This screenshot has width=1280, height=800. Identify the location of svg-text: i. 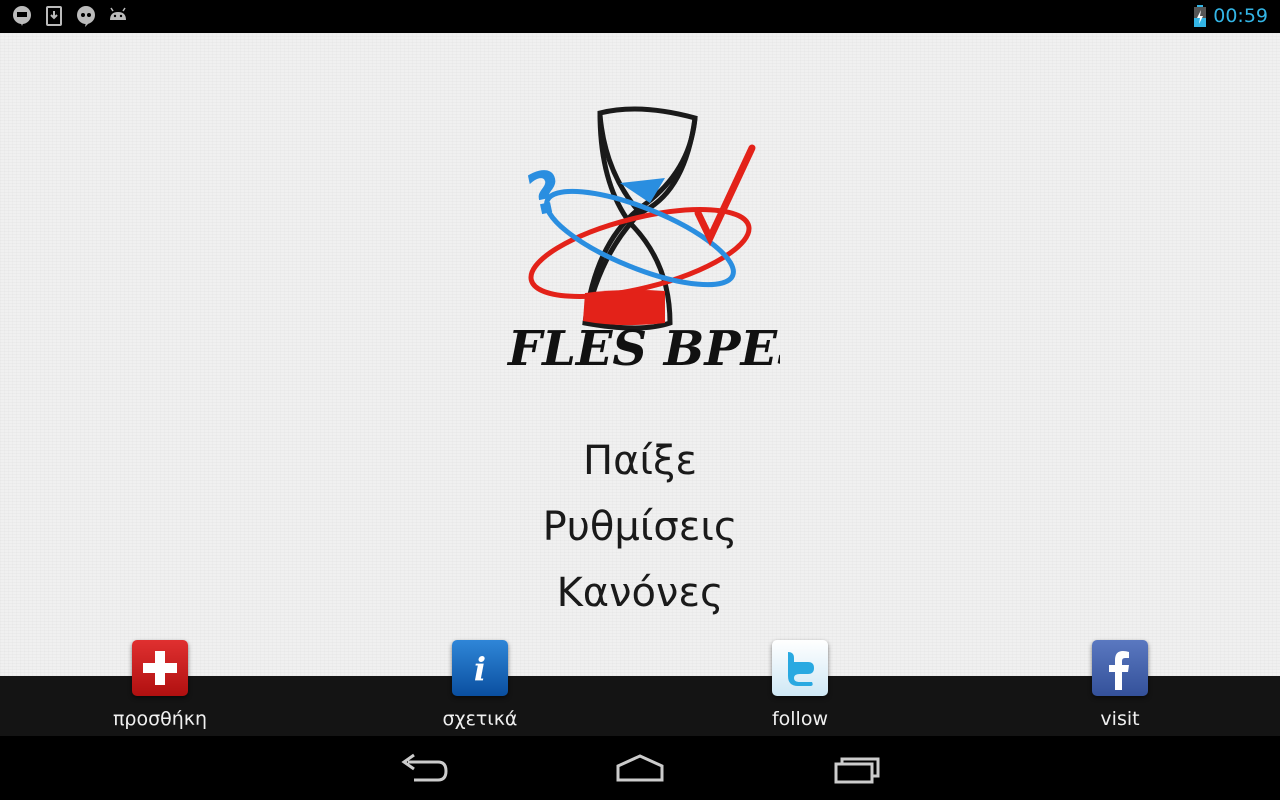
(480, 669).